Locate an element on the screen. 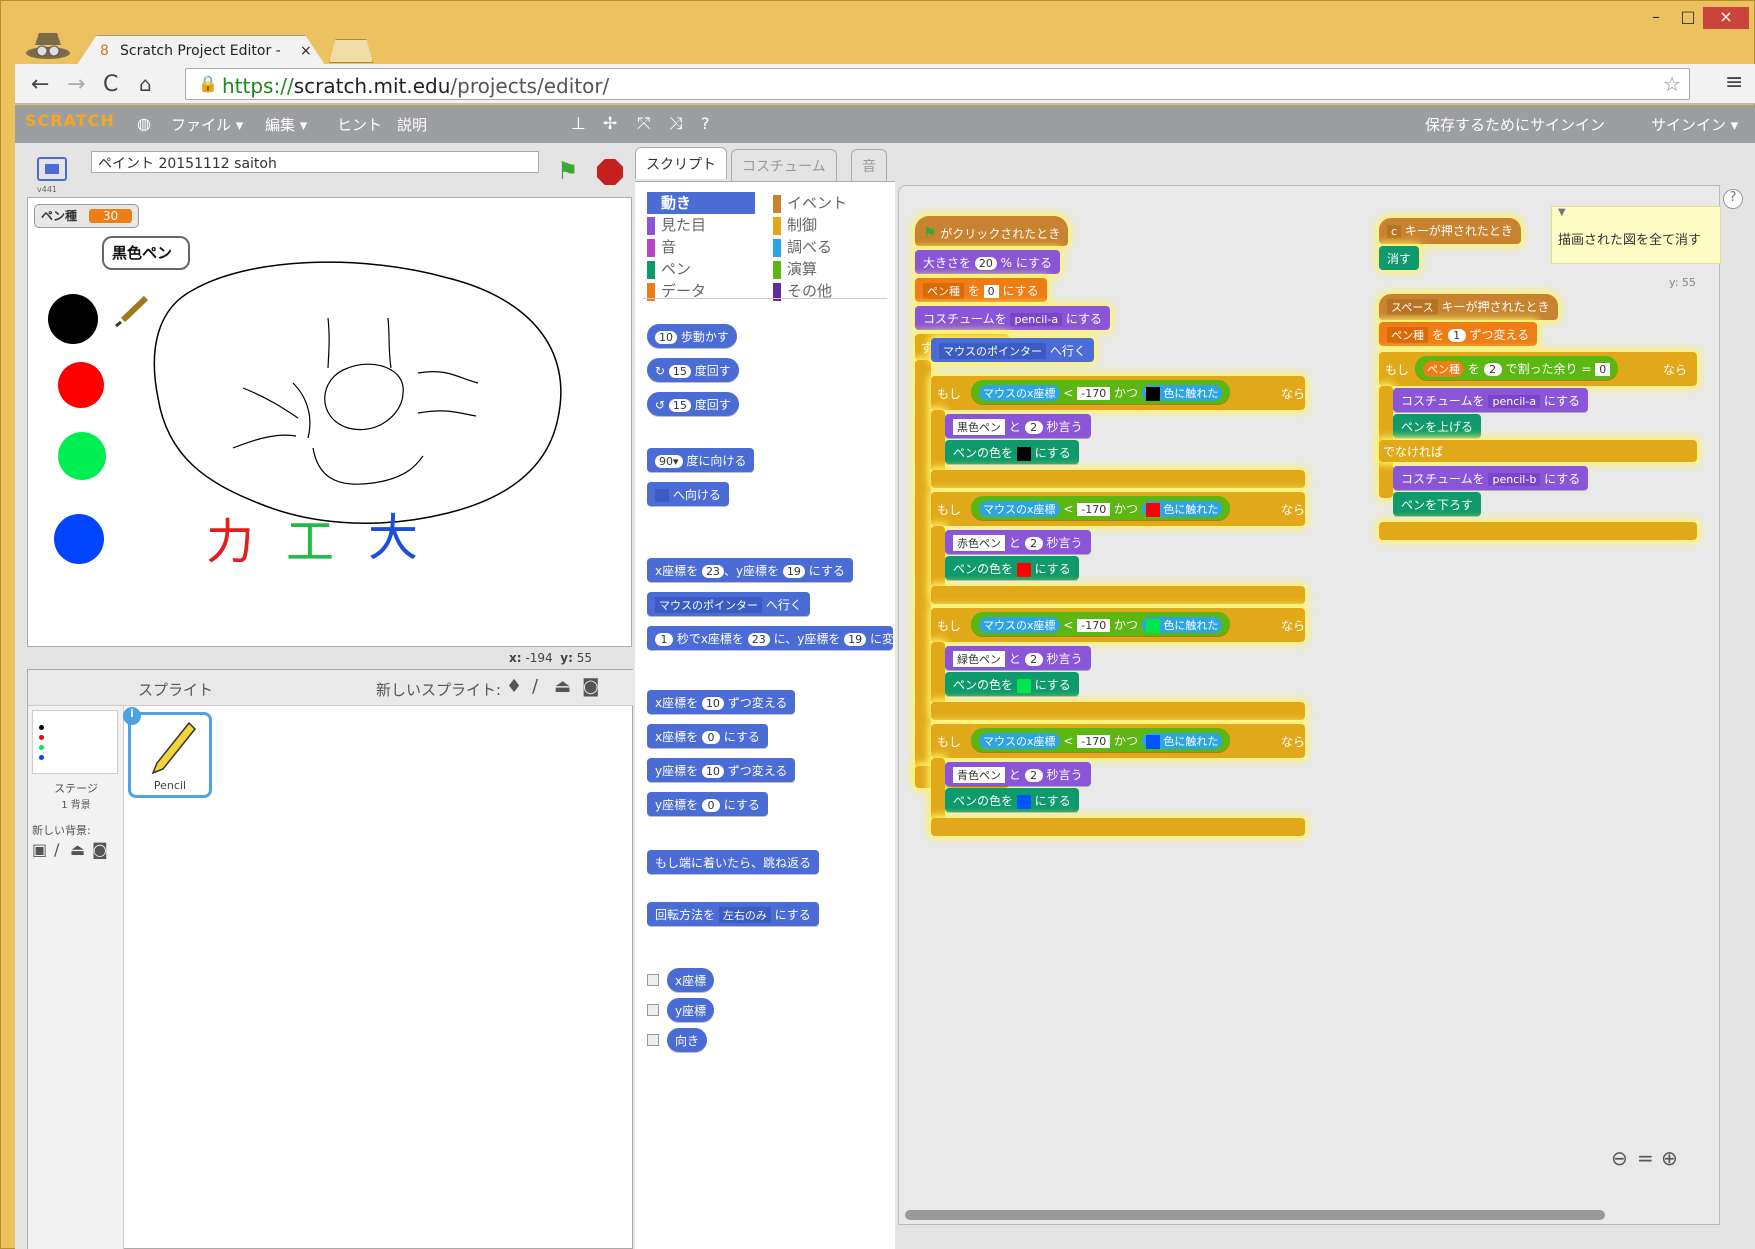 The height and width of the screenshot is (1249, 1755). paint-sprite-icon: / is located at coordinates (535, 686).